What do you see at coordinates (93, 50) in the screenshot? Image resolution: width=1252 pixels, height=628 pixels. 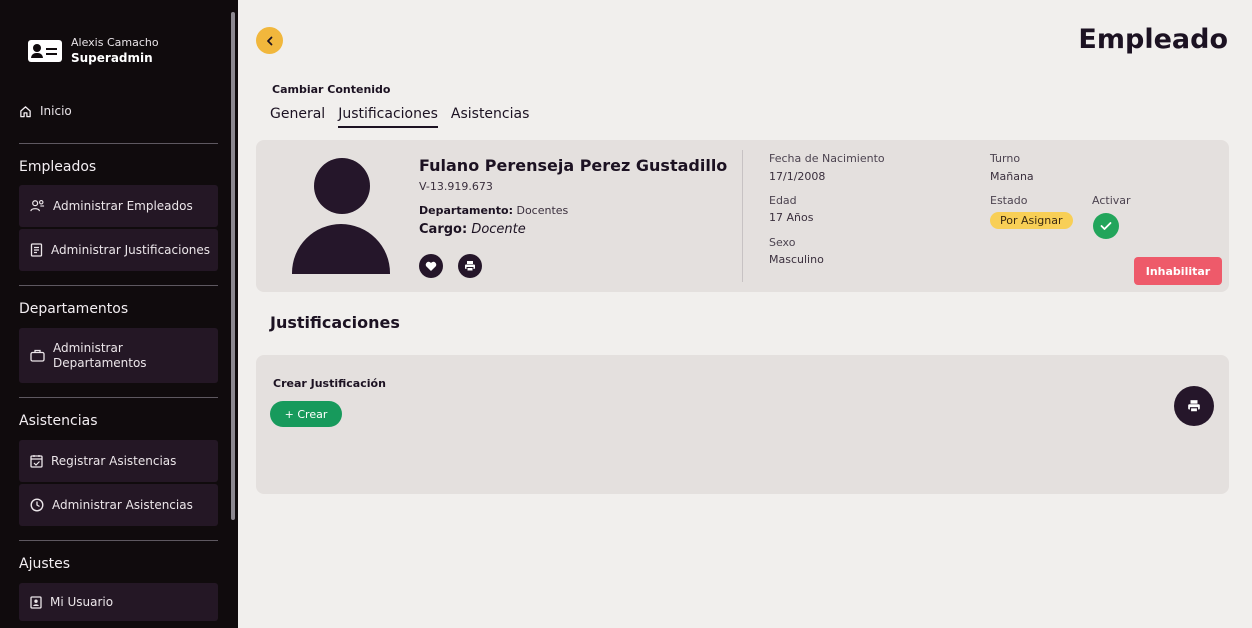 I see `user-profile: Alexis Camacho Superadmin` at bounding box center [93, 50].